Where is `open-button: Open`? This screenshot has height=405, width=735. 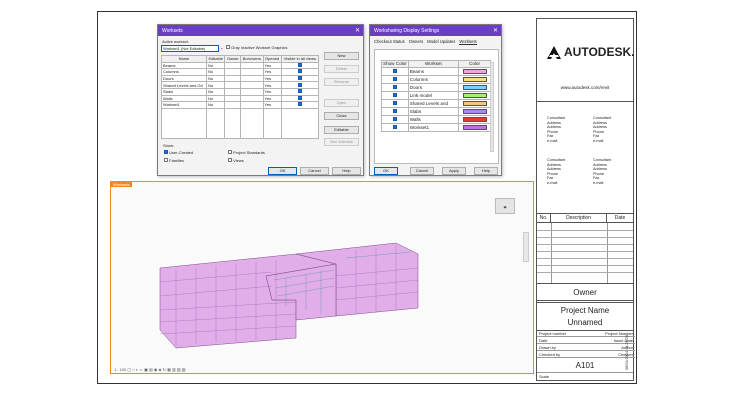 open-button: Open is located at coordinates (341, 103).